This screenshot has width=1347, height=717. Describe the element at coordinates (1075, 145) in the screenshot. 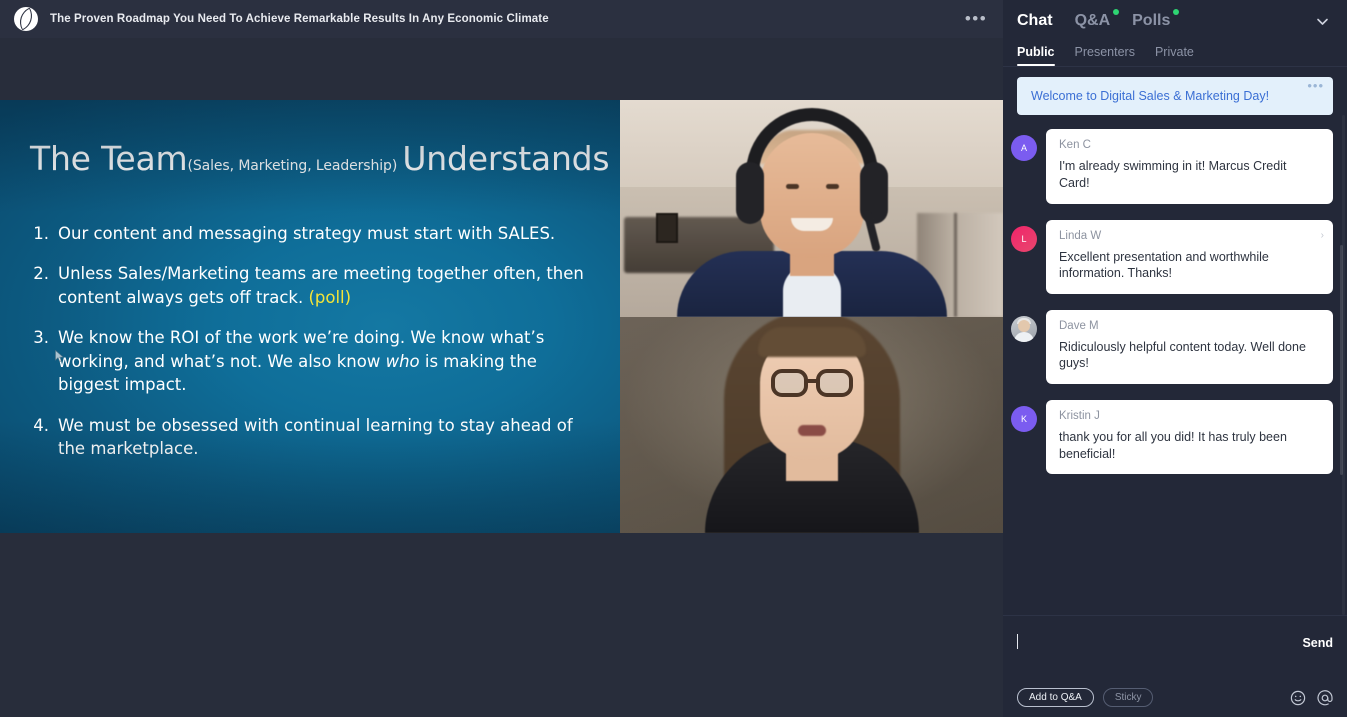

I see `message-author: Ken C` at that location.